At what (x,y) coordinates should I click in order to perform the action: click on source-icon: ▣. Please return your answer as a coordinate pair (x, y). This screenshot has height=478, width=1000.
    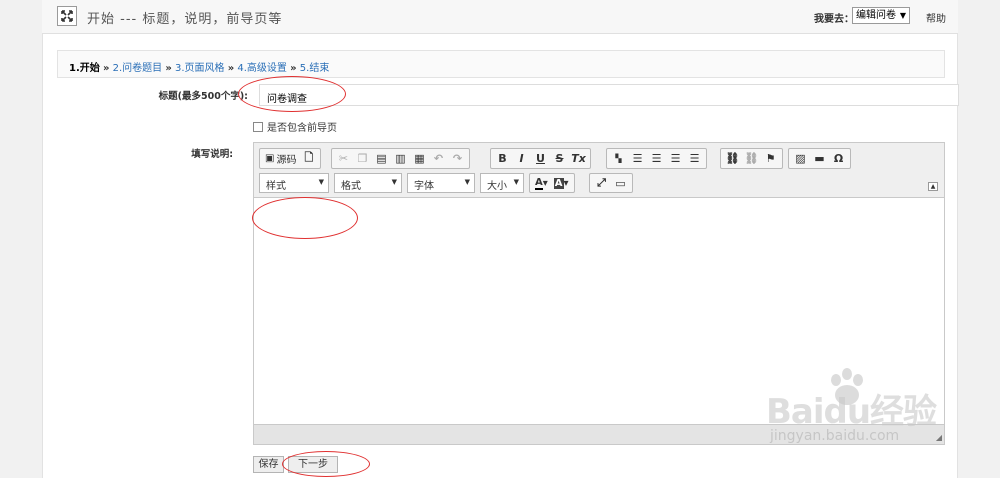
    Looking at the image, I should click on (270, 158).